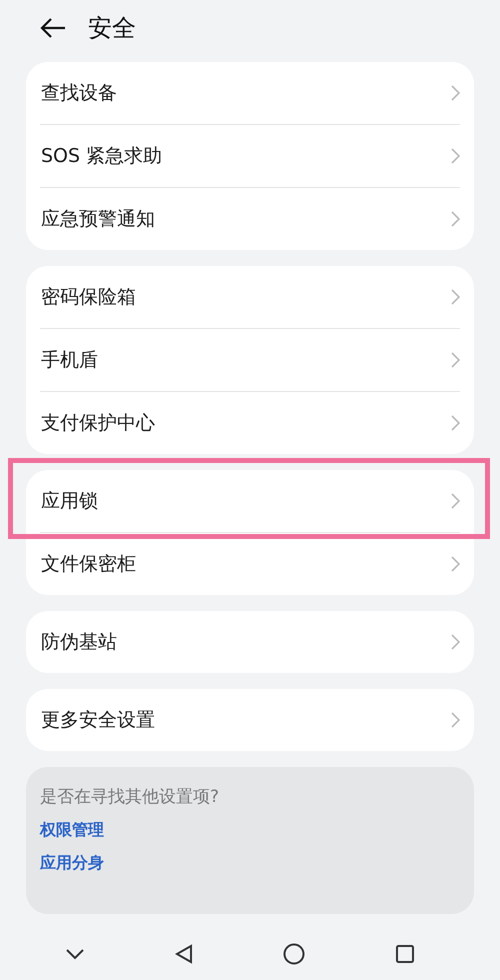 The image size is (500, 980). Describe the element at coordinates (130, 797) in the screenshot. I see `suggestion-title: 是否在寻找其他设置项?` at that location.